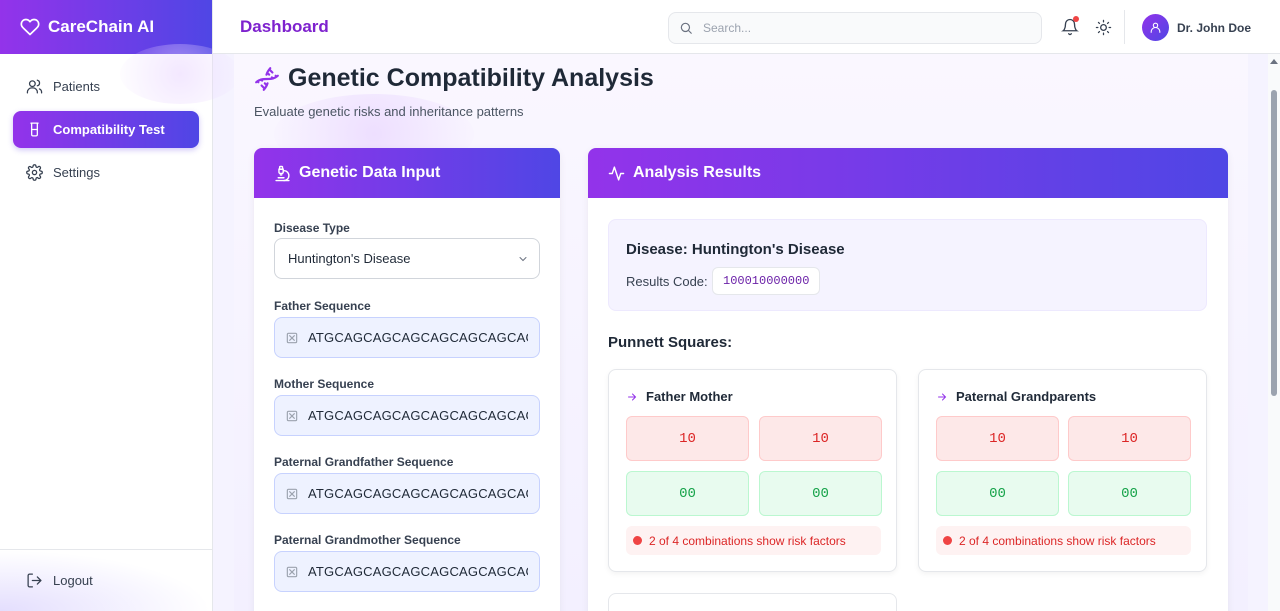 This screenshot has height=611, width=1280. I want to click on page-header-title: Dashboard, so click(284, 26).